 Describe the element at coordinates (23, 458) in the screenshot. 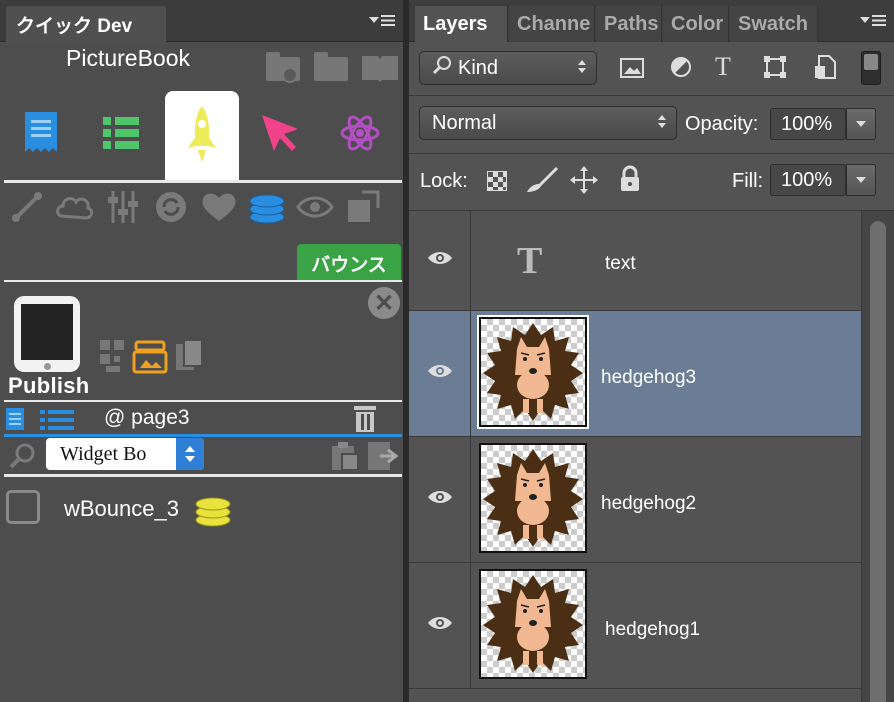

I see `search-icon` at that location.